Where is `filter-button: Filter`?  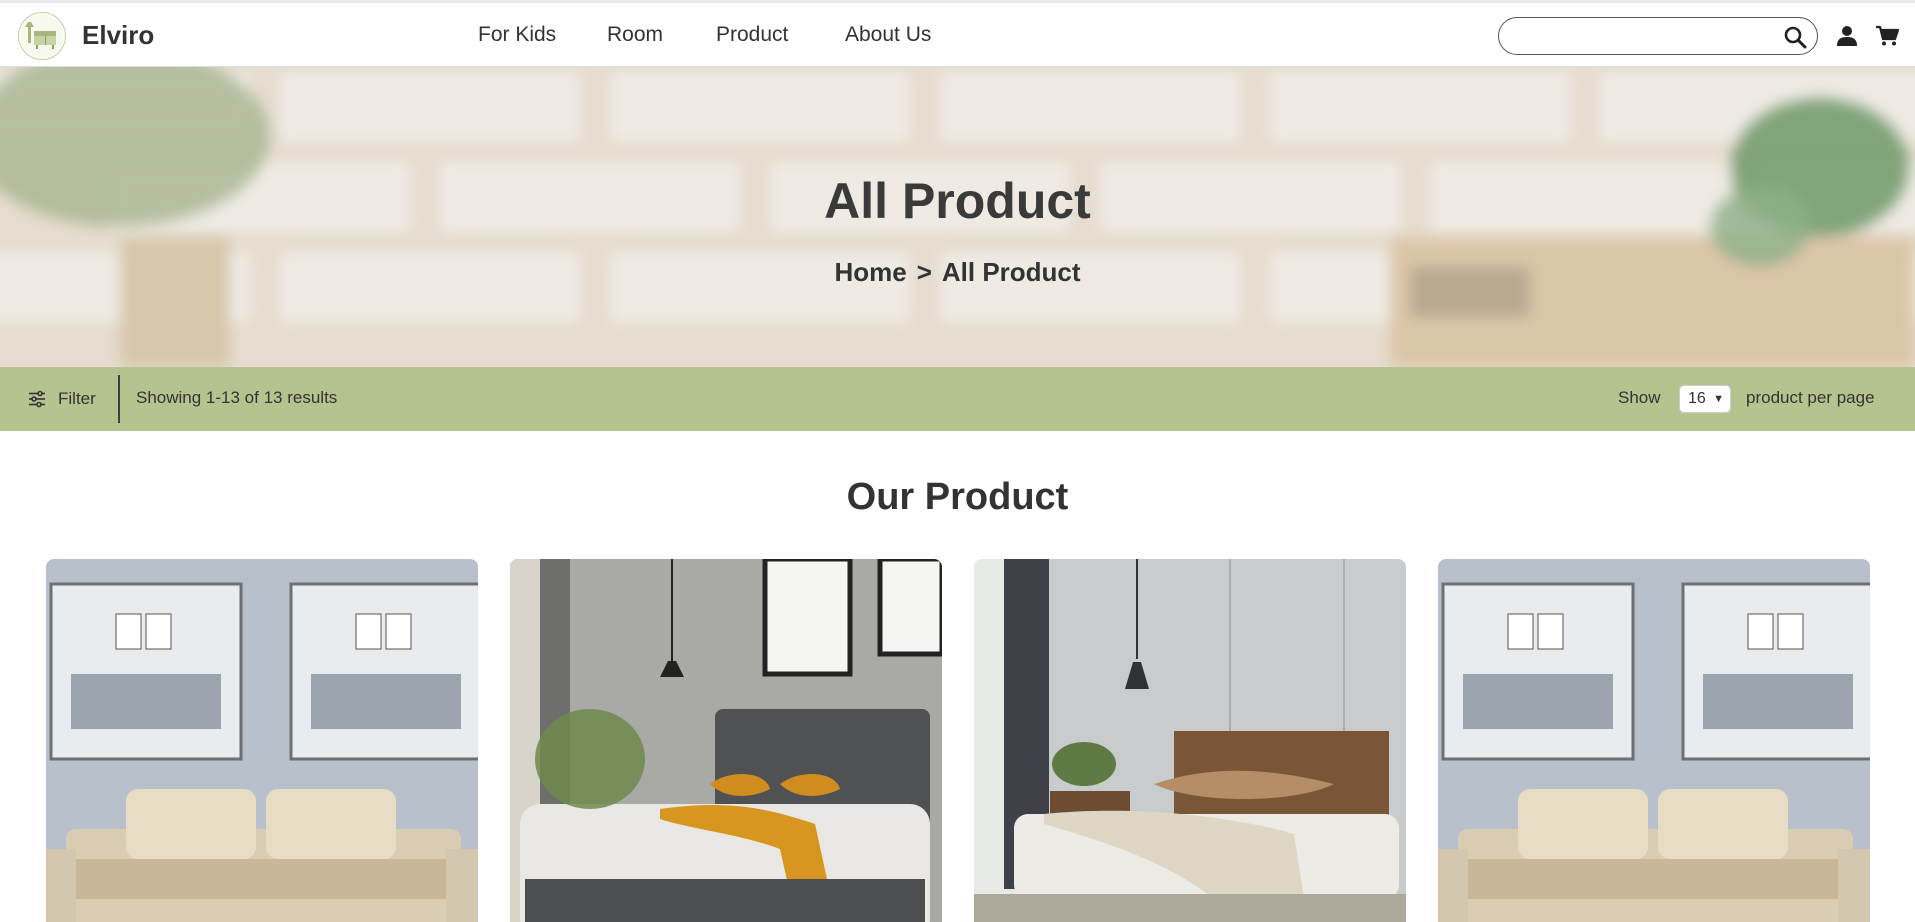
filter-button: Filter is located at coordinates (62, 399).